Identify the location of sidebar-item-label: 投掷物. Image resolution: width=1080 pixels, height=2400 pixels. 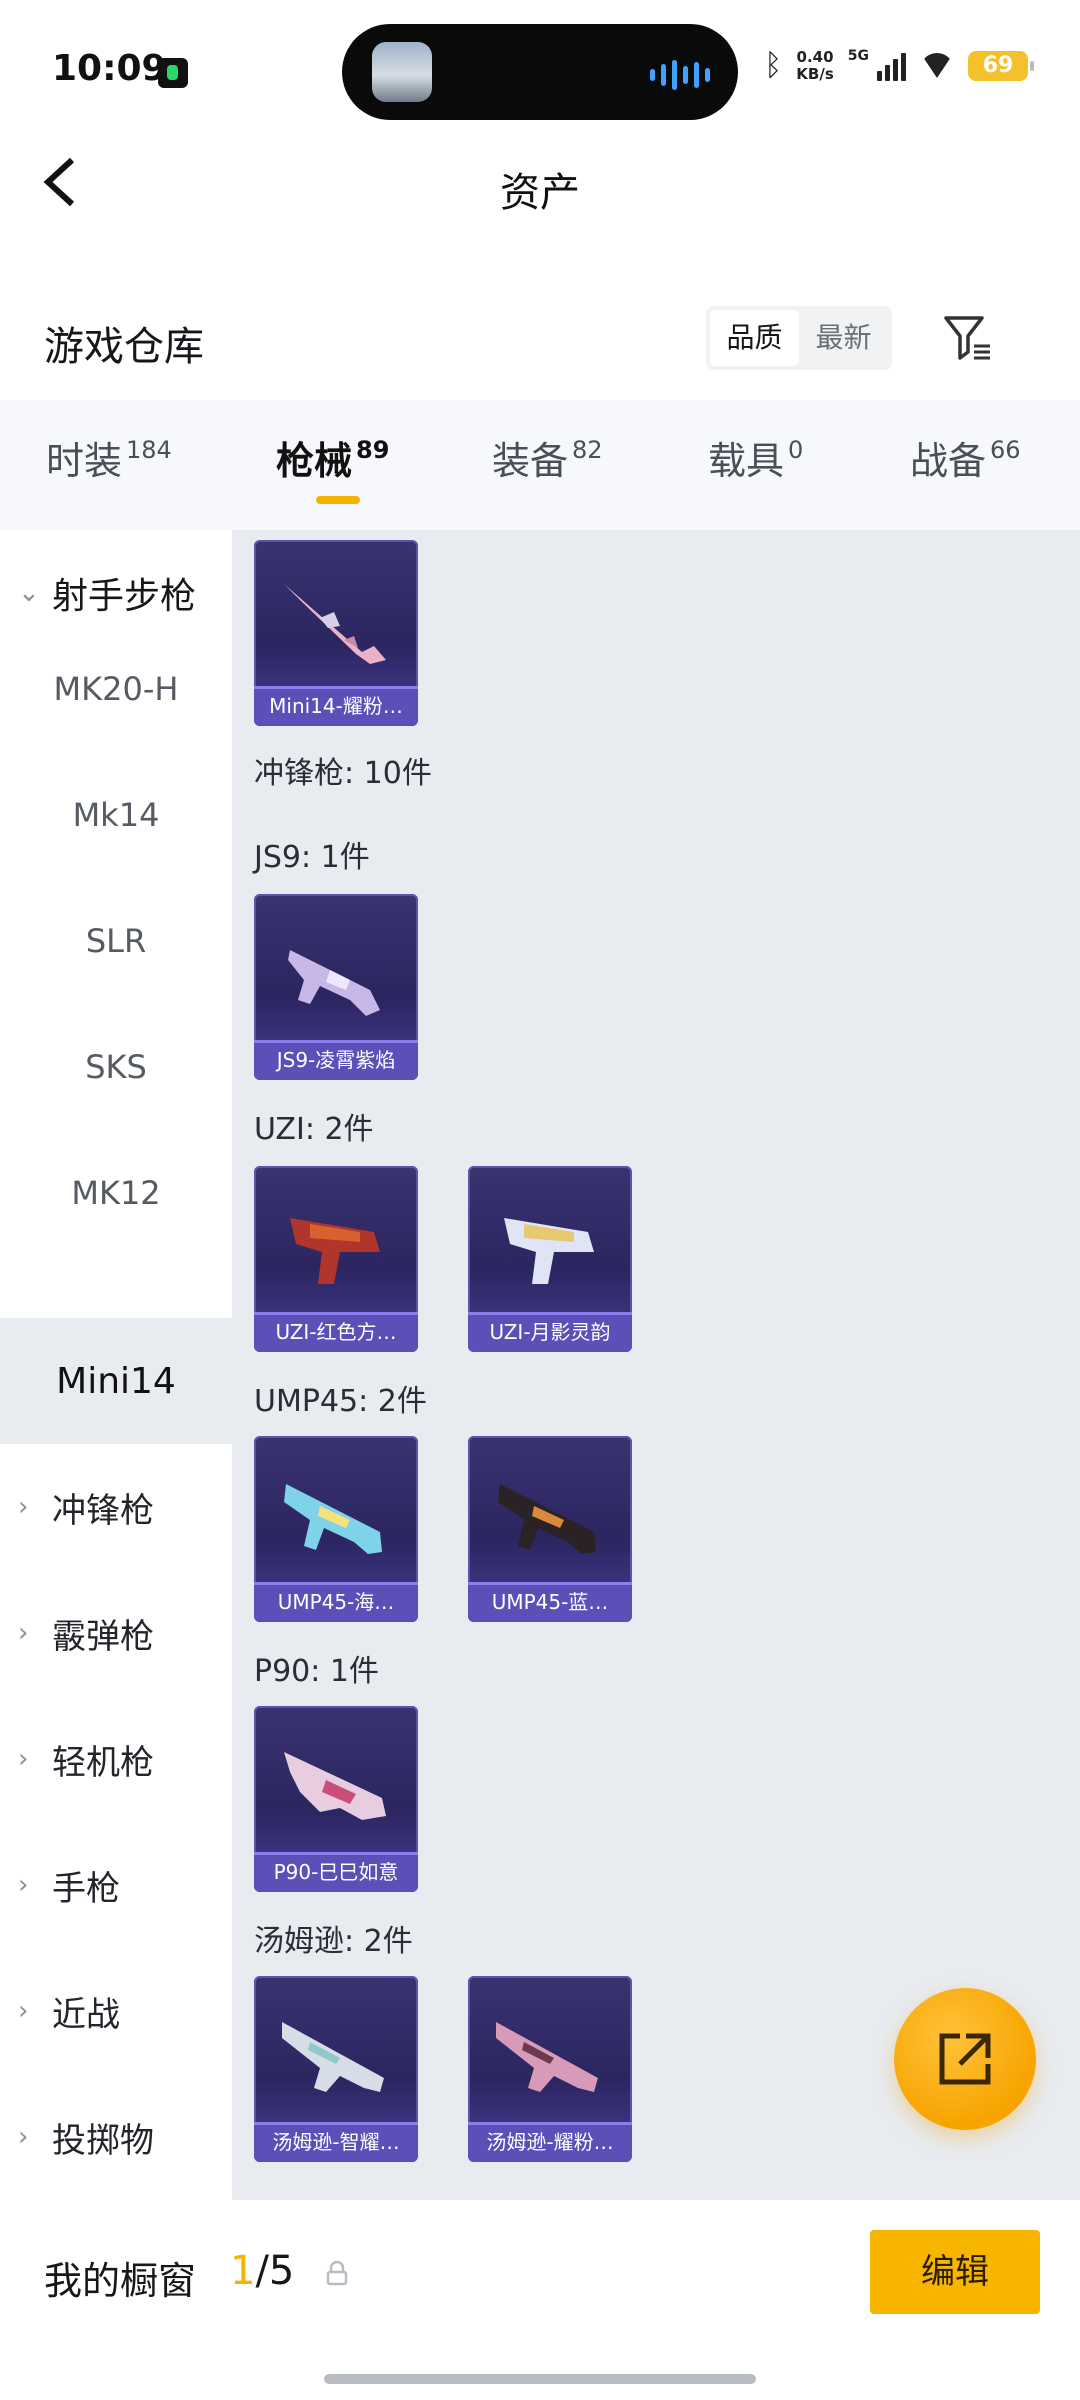
(103, 2140).